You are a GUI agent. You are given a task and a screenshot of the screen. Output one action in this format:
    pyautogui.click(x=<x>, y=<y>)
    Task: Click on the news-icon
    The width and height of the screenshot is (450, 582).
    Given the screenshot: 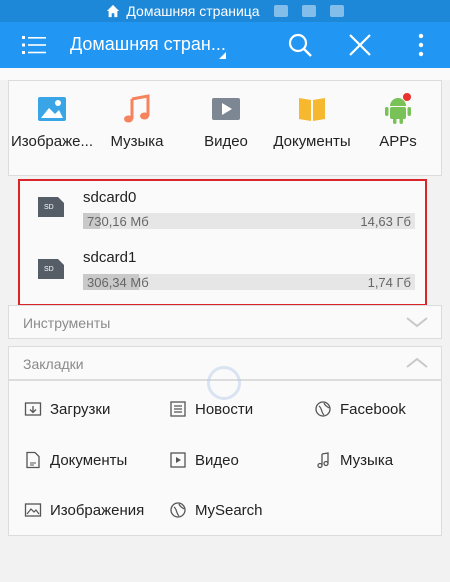 What is the action you would take?
    pyautogui.click(x=178, y=409)
    